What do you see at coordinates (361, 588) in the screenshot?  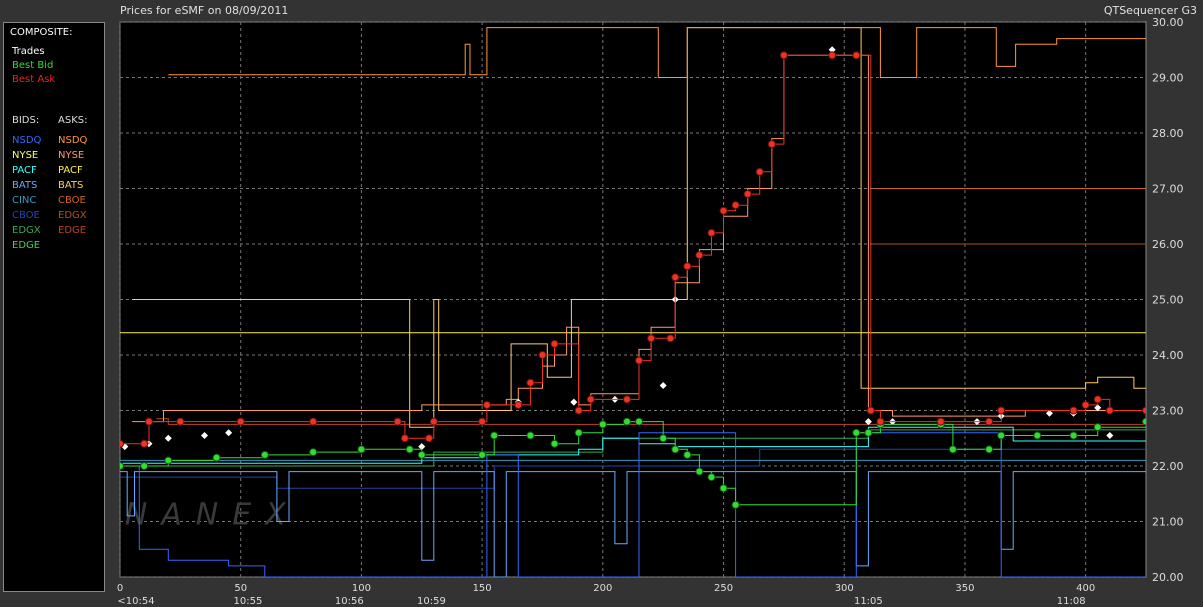 I see `x-tick-label: 100` at bounding box center [361, 588].